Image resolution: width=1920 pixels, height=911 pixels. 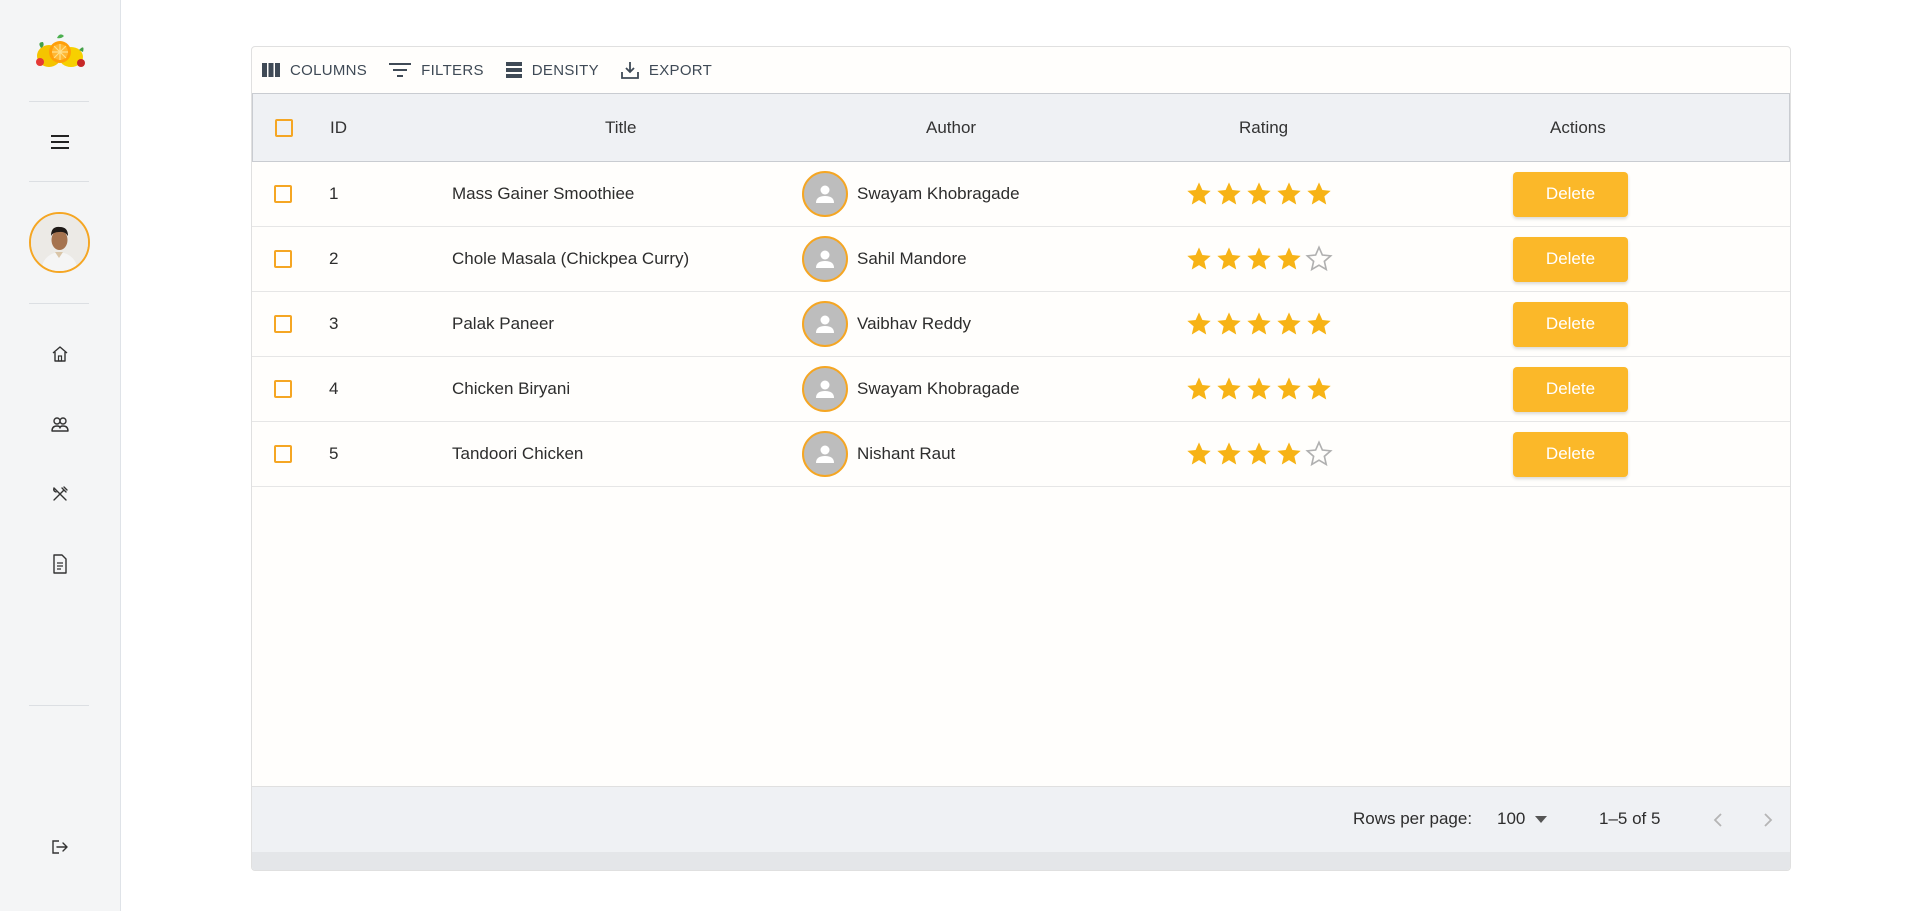 I want to click on cell-author: Nishant Raut, so click(x=878, y=454).